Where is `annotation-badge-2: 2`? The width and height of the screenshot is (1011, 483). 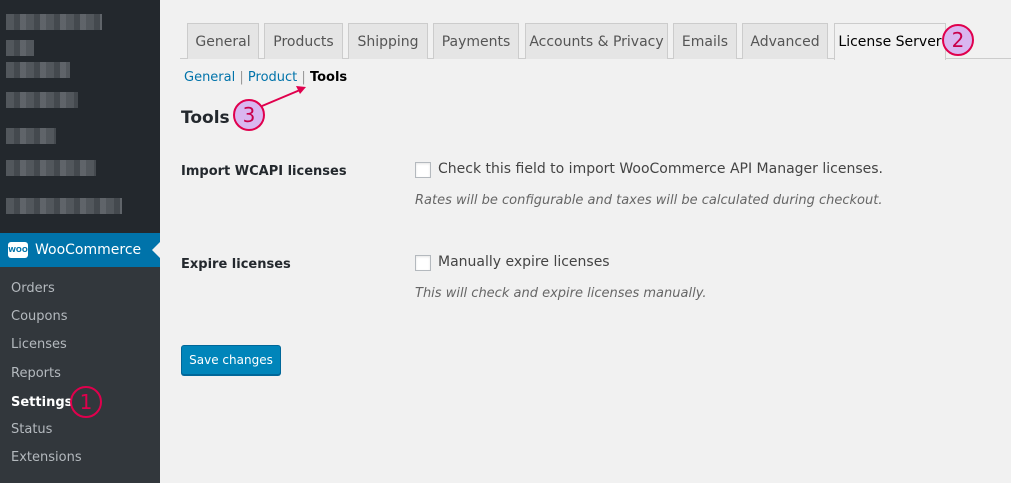 annotation-badge-2: 2 is located at coordinates (958, 40).